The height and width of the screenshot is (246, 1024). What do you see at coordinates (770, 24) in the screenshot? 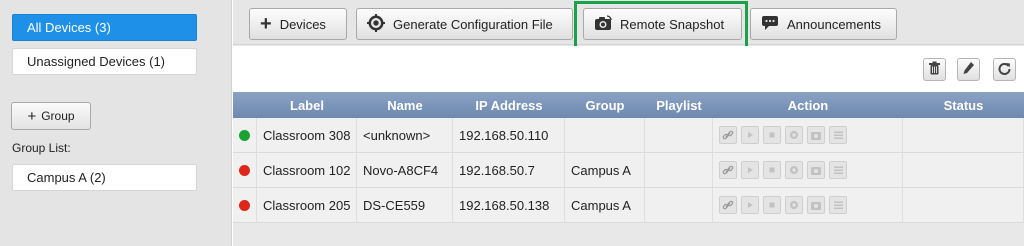
I see `chat-icon` at bounding box center [770, 24].